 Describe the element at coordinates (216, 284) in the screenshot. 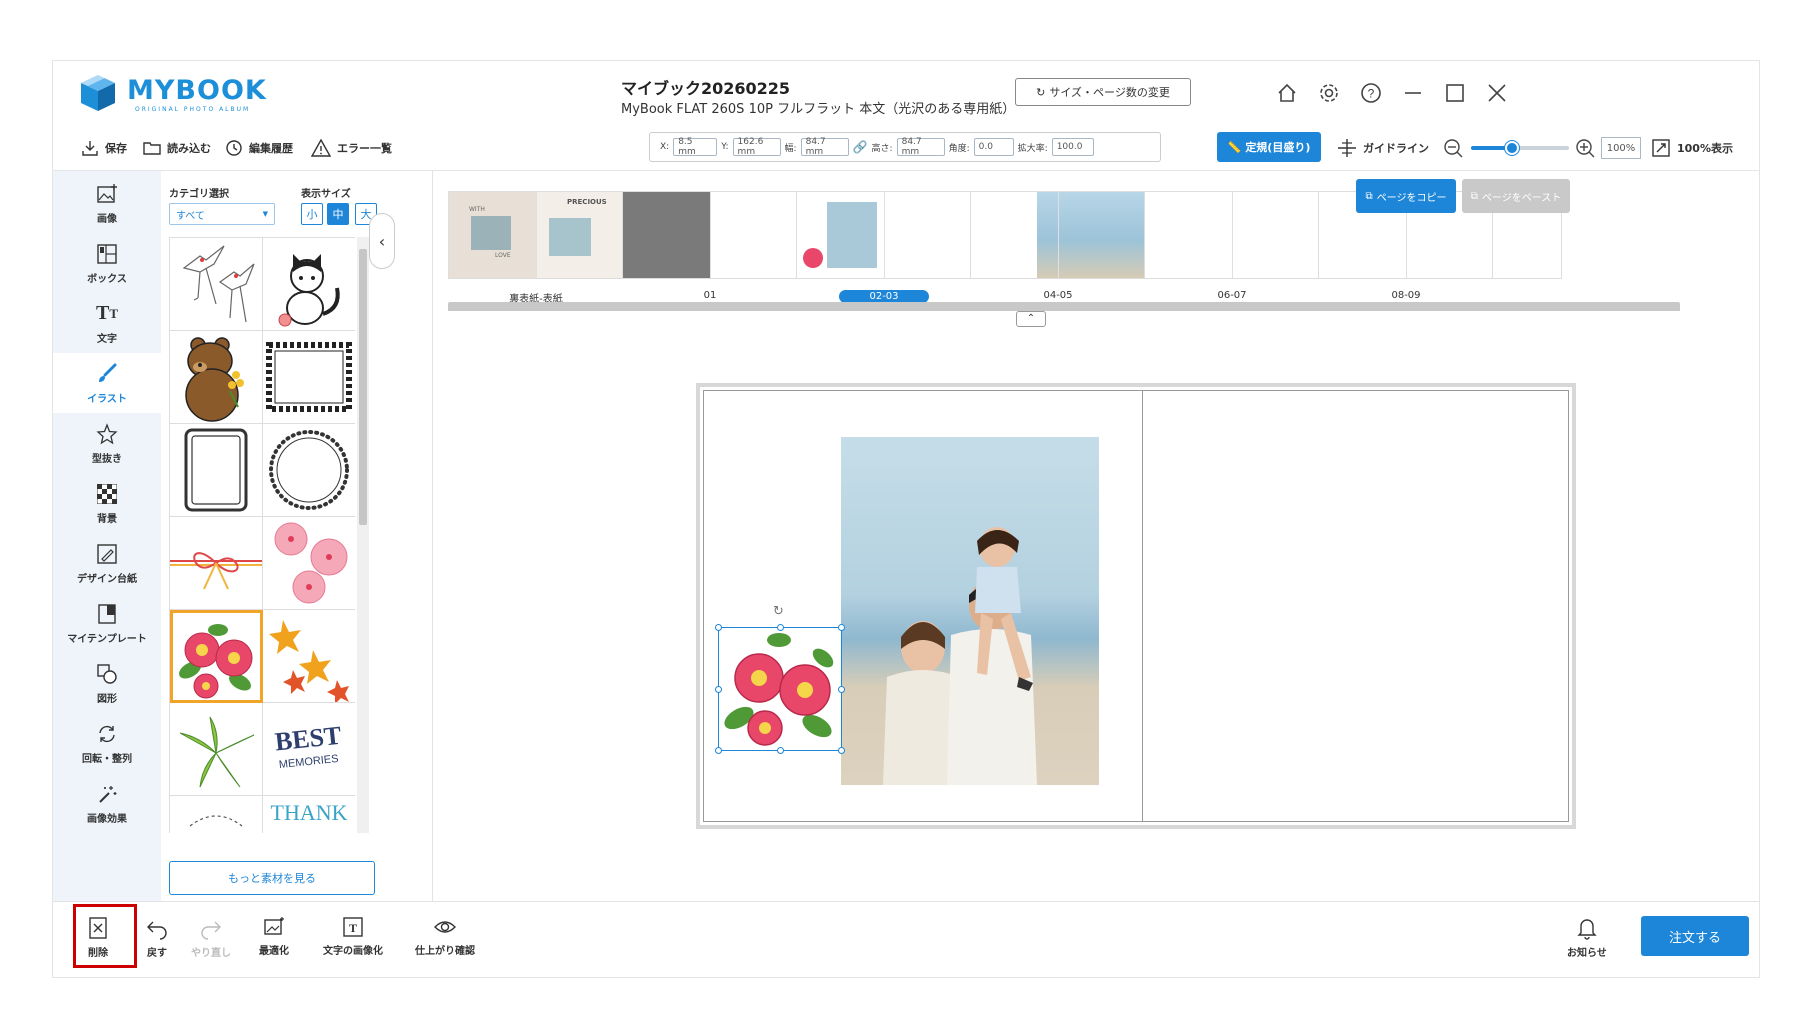

I see `illustration-cranes` at that location.